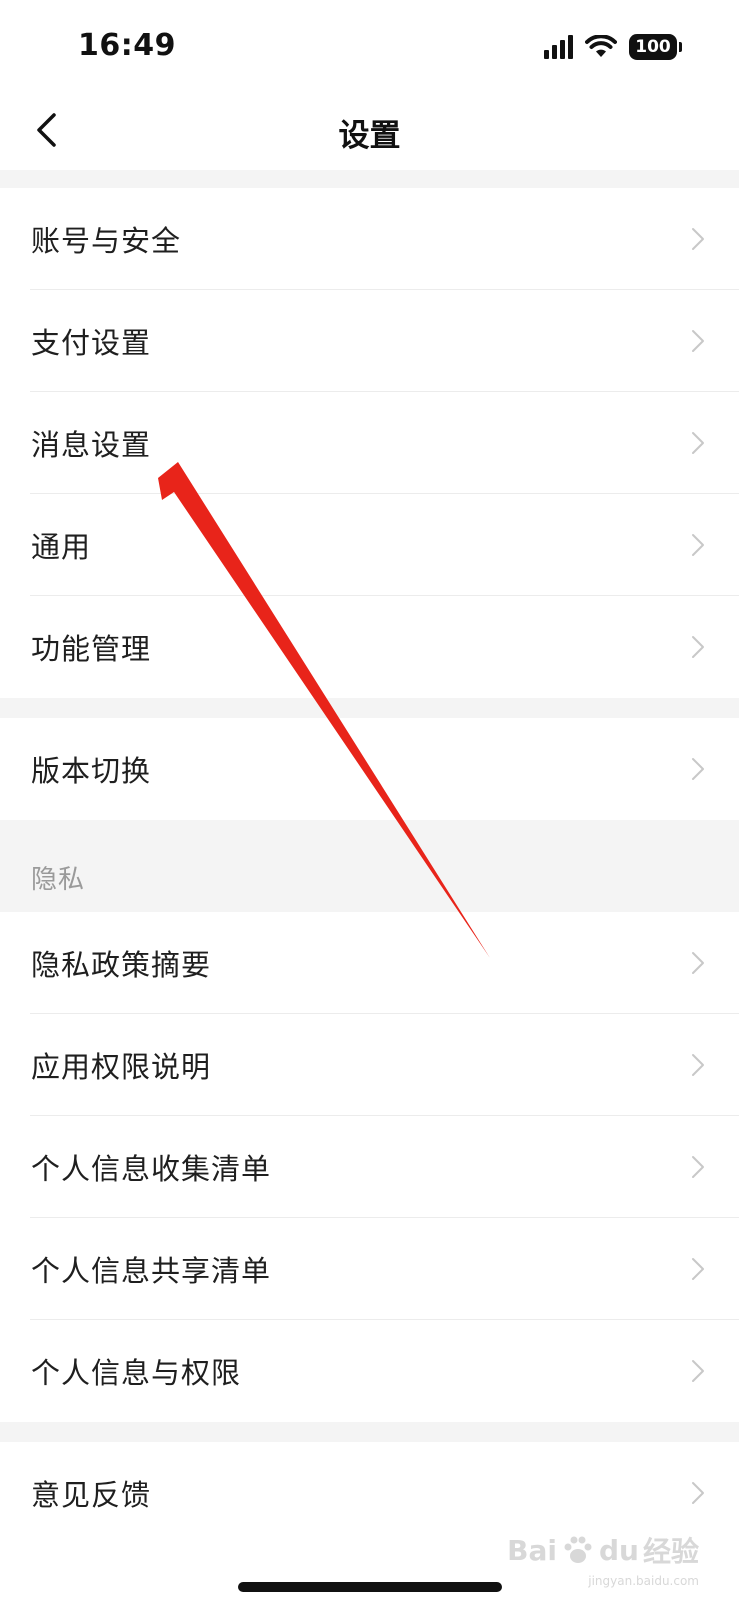 This screenshot has height=1600, width=739. I want to click on home-indicator, so click(370, 1587).